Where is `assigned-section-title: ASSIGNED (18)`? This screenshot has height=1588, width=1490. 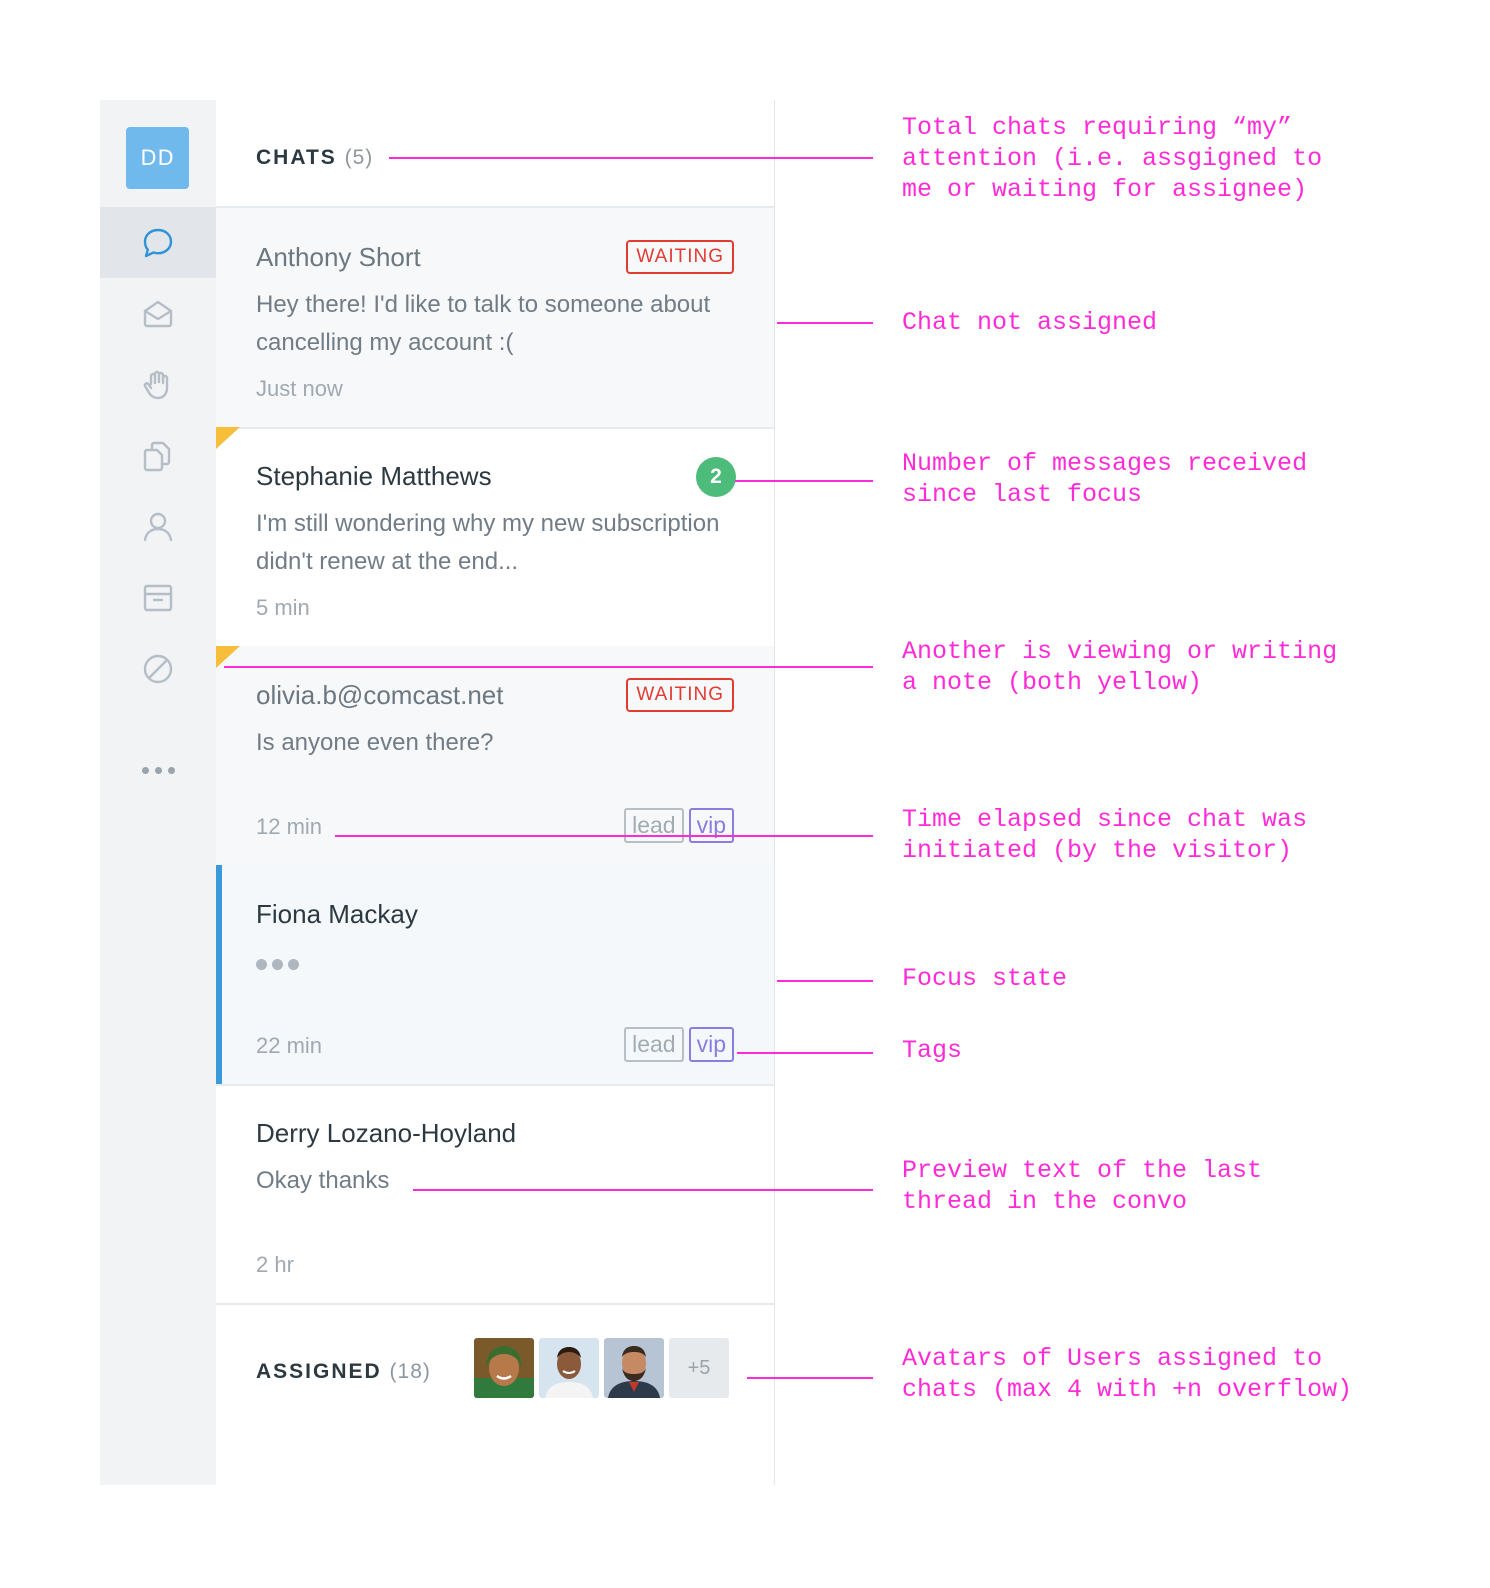
assigned-section-title: ASSIGNED (18) is located at coordinates (343, 1371).